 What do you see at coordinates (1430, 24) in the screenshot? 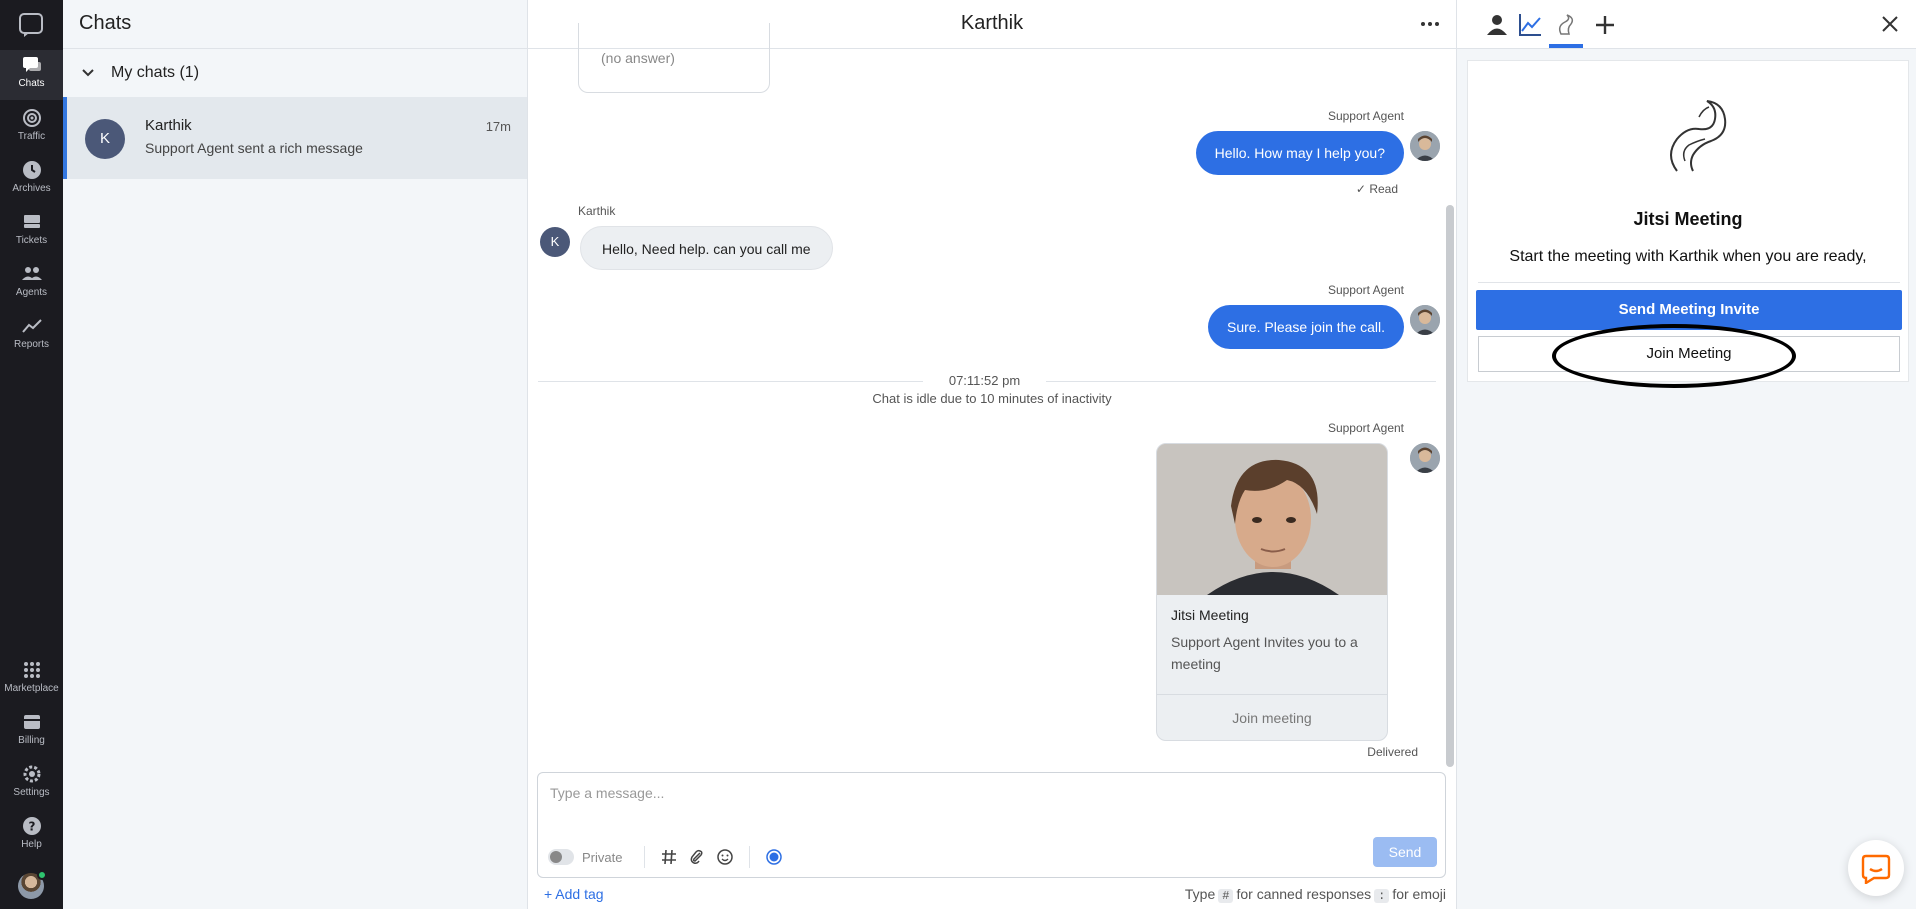
I see `more-options-icon` at bounding box center [1430, 24].